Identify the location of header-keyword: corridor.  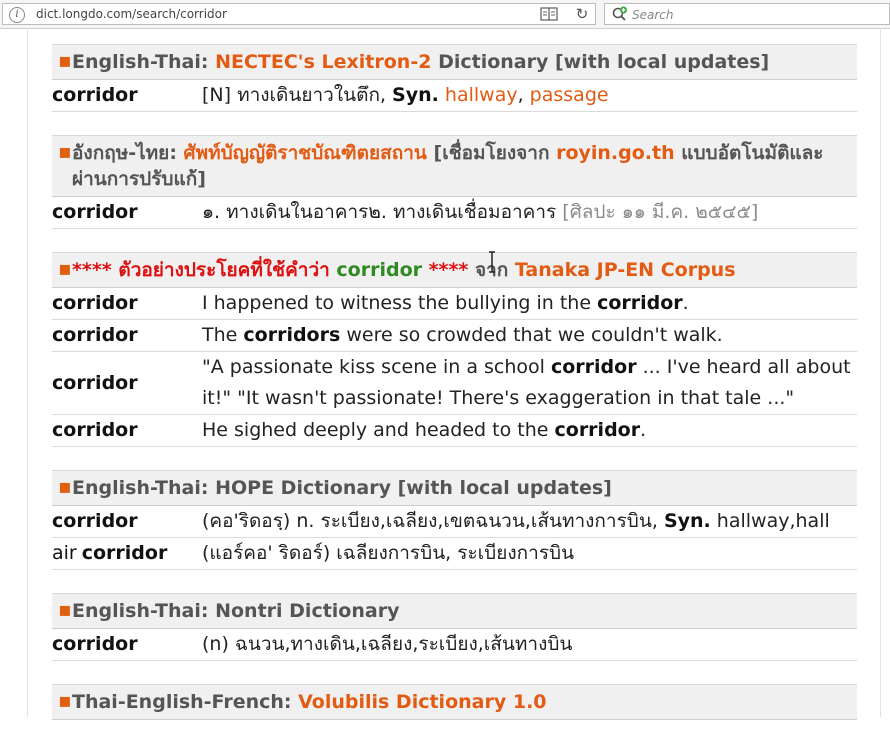
(379, 270).